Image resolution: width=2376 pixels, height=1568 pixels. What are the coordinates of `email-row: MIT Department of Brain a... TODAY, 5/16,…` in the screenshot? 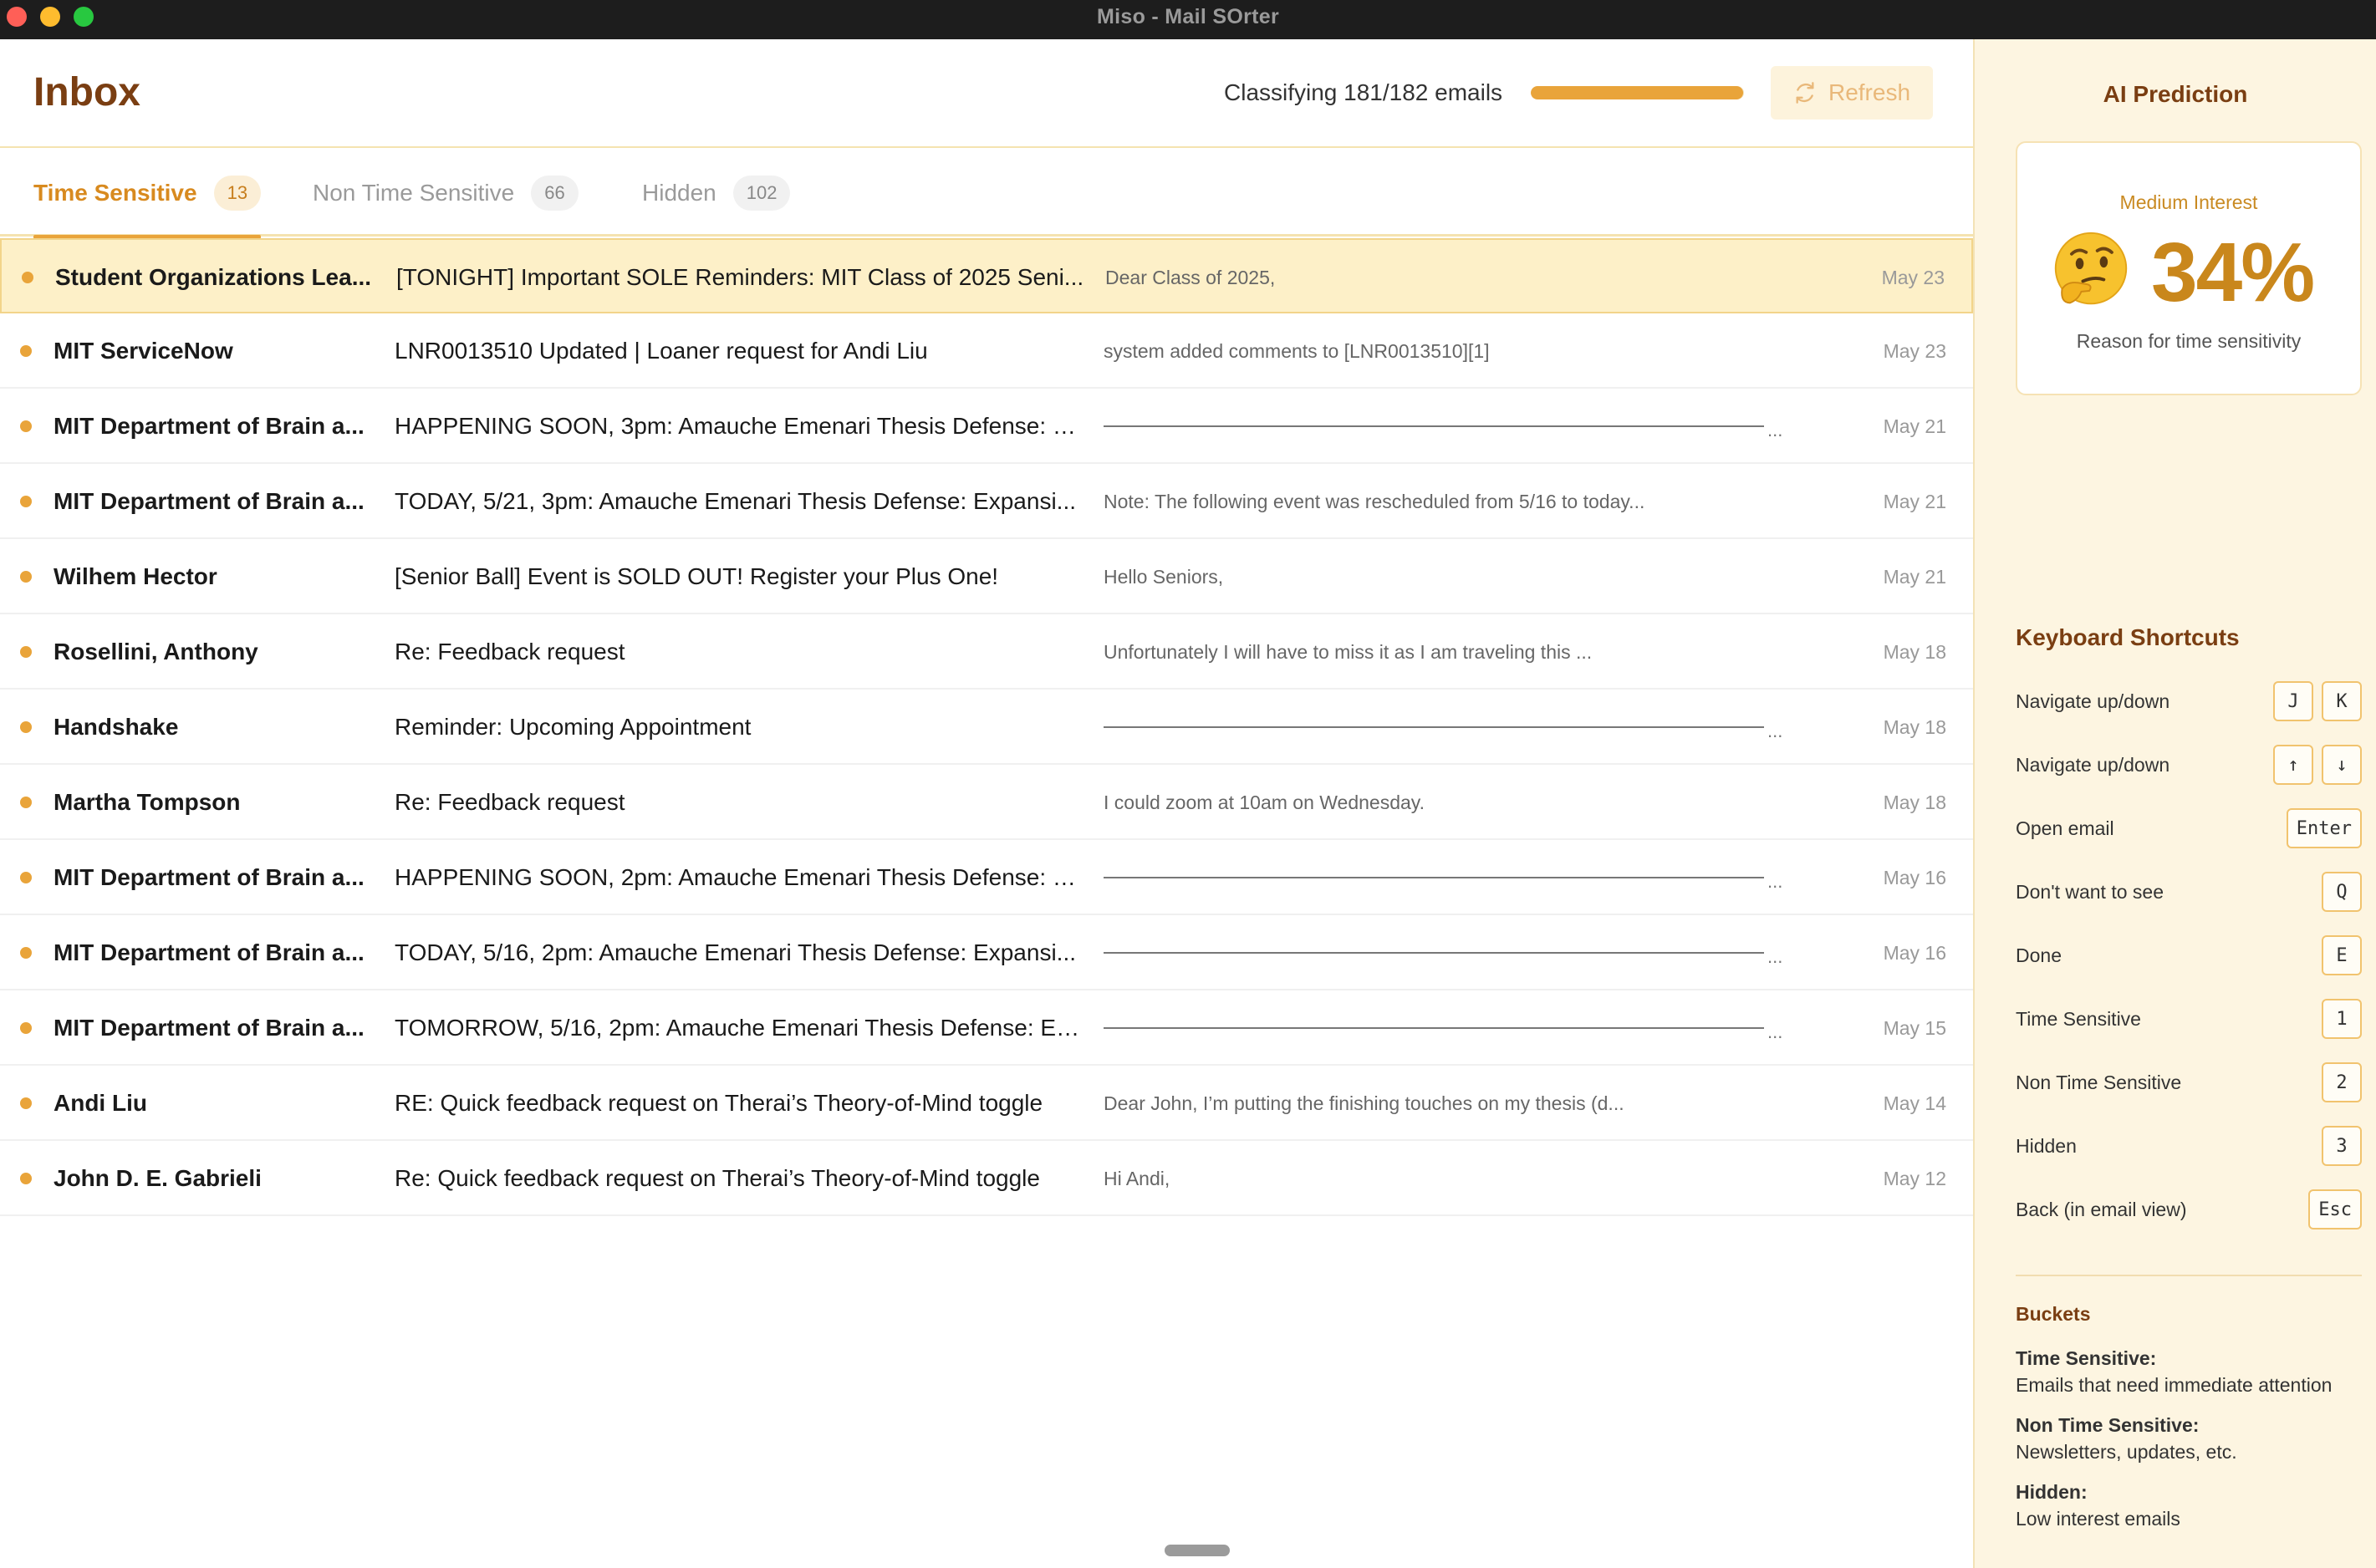 It's located at (987, 952).